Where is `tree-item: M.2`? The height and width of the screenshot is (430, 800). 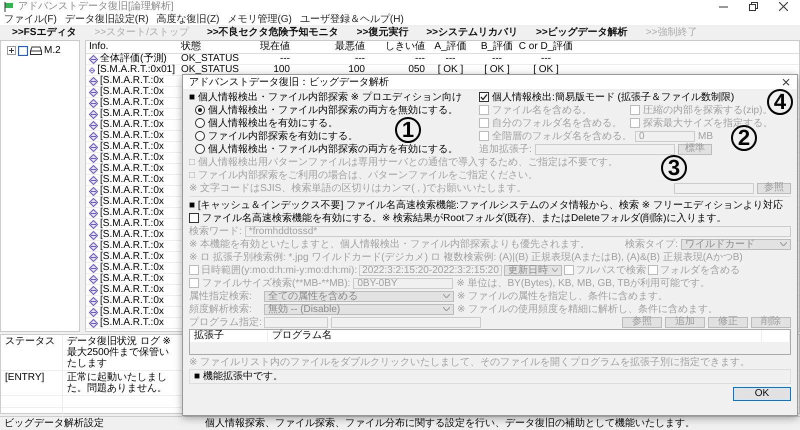
tree-item: M.2 is located at coordinates (52, 50).